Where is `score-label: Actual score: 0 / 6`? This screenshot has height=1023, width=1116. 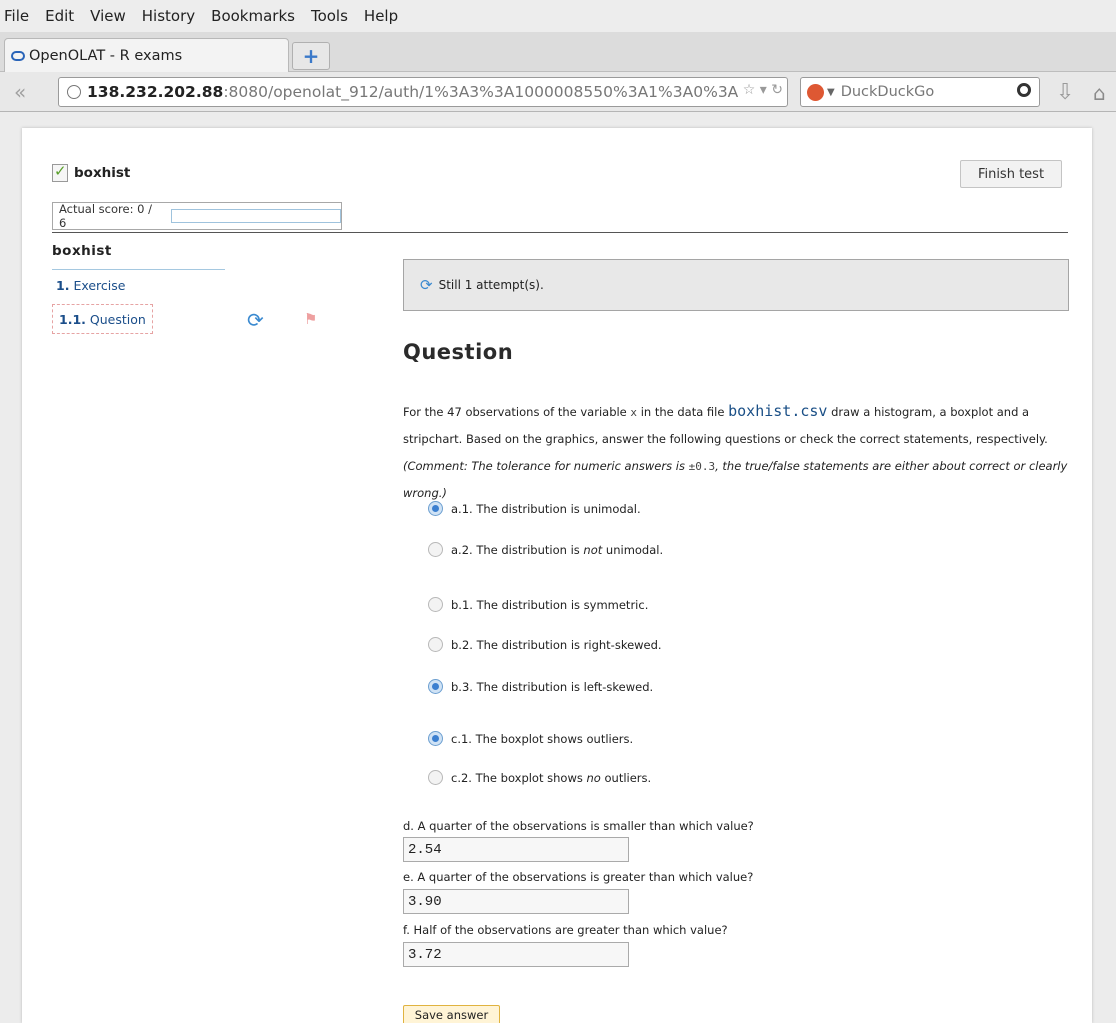 score-label: Actual score: 0 / 6 is located at coordinates (105, 216).